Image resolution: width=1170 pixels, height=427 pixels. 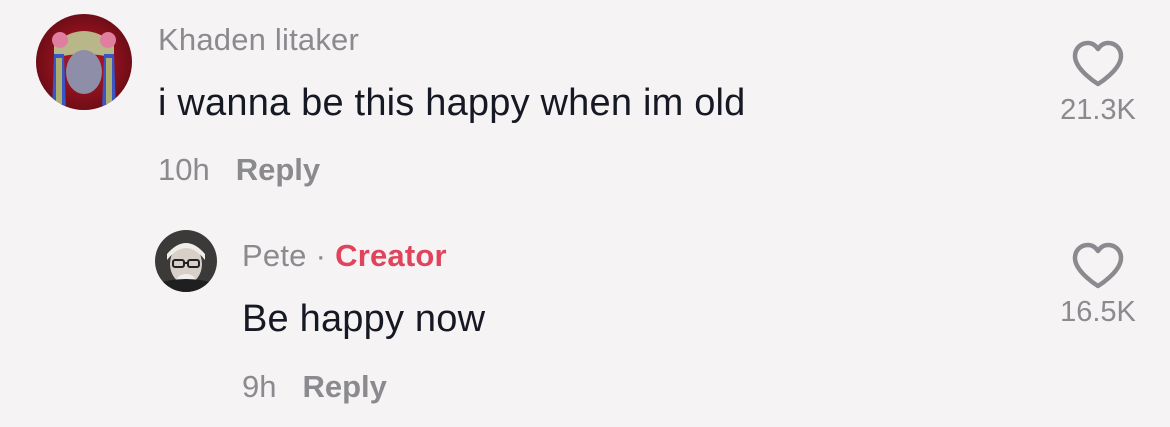 What do you see at coordinates (391, 255) in the screenshot?
I see `creator-badge: Creator` at bounding box center [391, 255].